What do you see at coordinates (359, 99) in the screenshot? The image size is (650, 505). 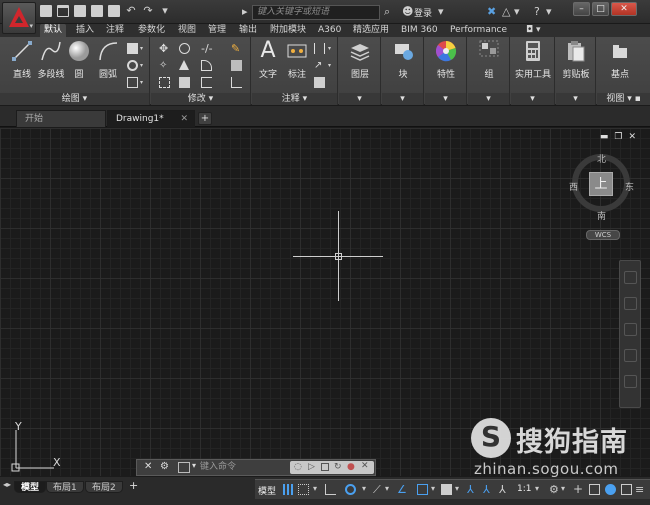 I see `layers-panel-title: ▾` at bounding box center [359, 99].